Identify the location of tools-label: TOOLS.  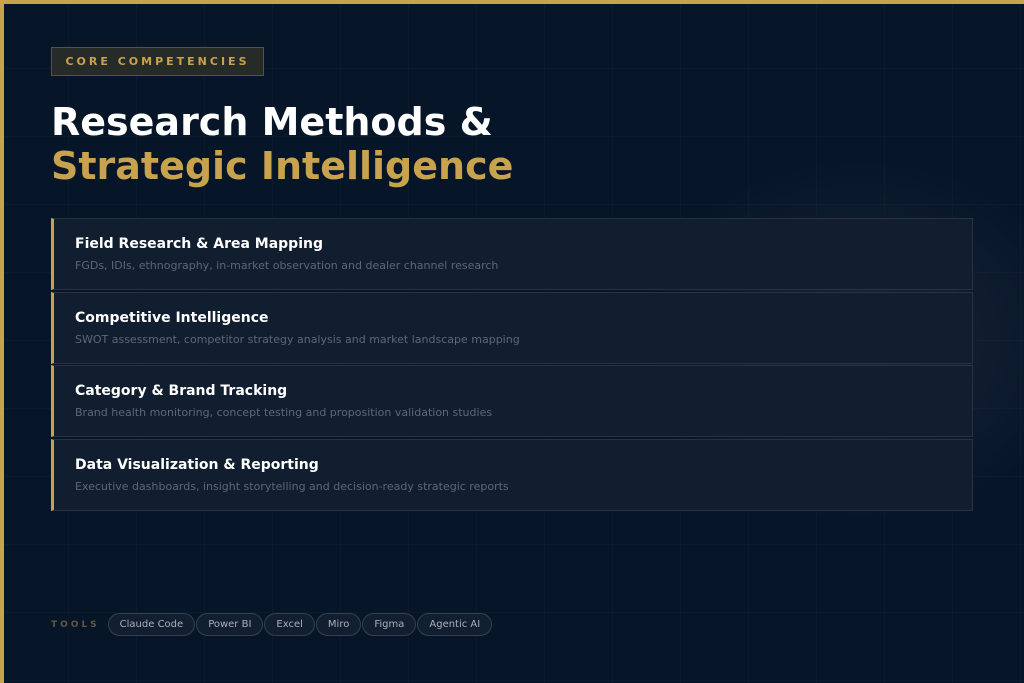
(75, 624).